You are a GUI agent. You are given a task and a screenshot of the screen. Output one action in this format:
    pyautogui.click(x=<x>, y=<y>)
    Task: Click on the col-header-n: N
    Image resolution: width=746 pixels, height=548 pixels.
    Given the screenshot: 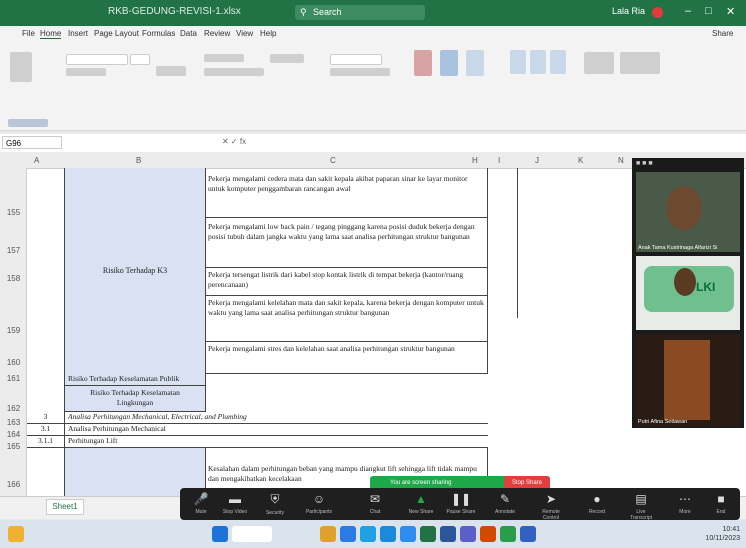 What is the action you would take?
    pyautogui.click(x=621, y=160)
    